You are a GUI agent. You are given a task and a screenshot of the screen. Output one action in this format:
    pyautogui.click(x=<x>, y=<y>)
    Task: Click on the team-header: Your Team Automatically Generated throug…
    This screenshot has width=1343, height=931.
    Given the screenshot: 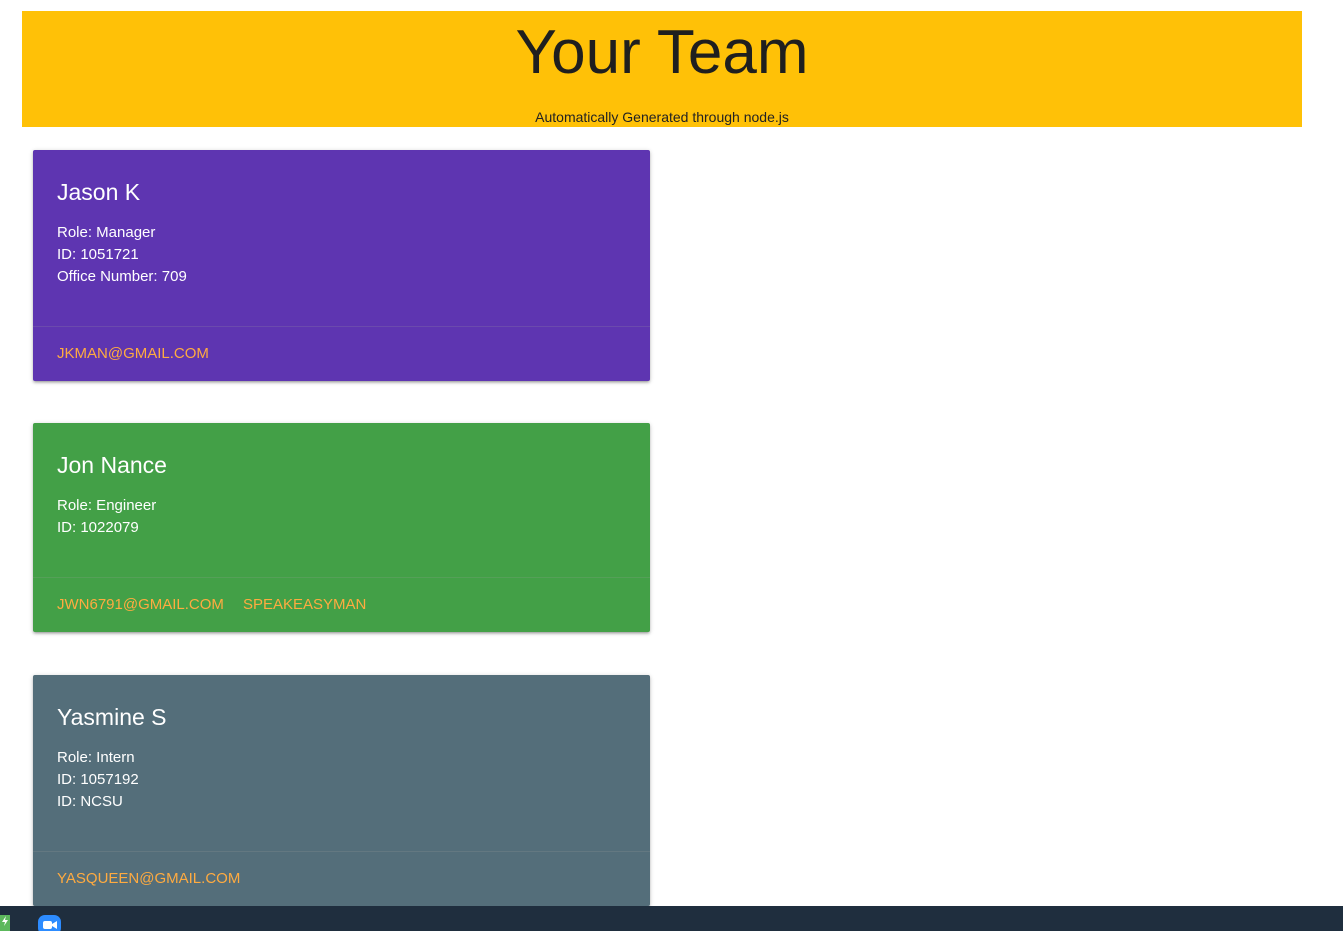 What is the action you would take?
    pyautogui.click(x=662, y=69)
    